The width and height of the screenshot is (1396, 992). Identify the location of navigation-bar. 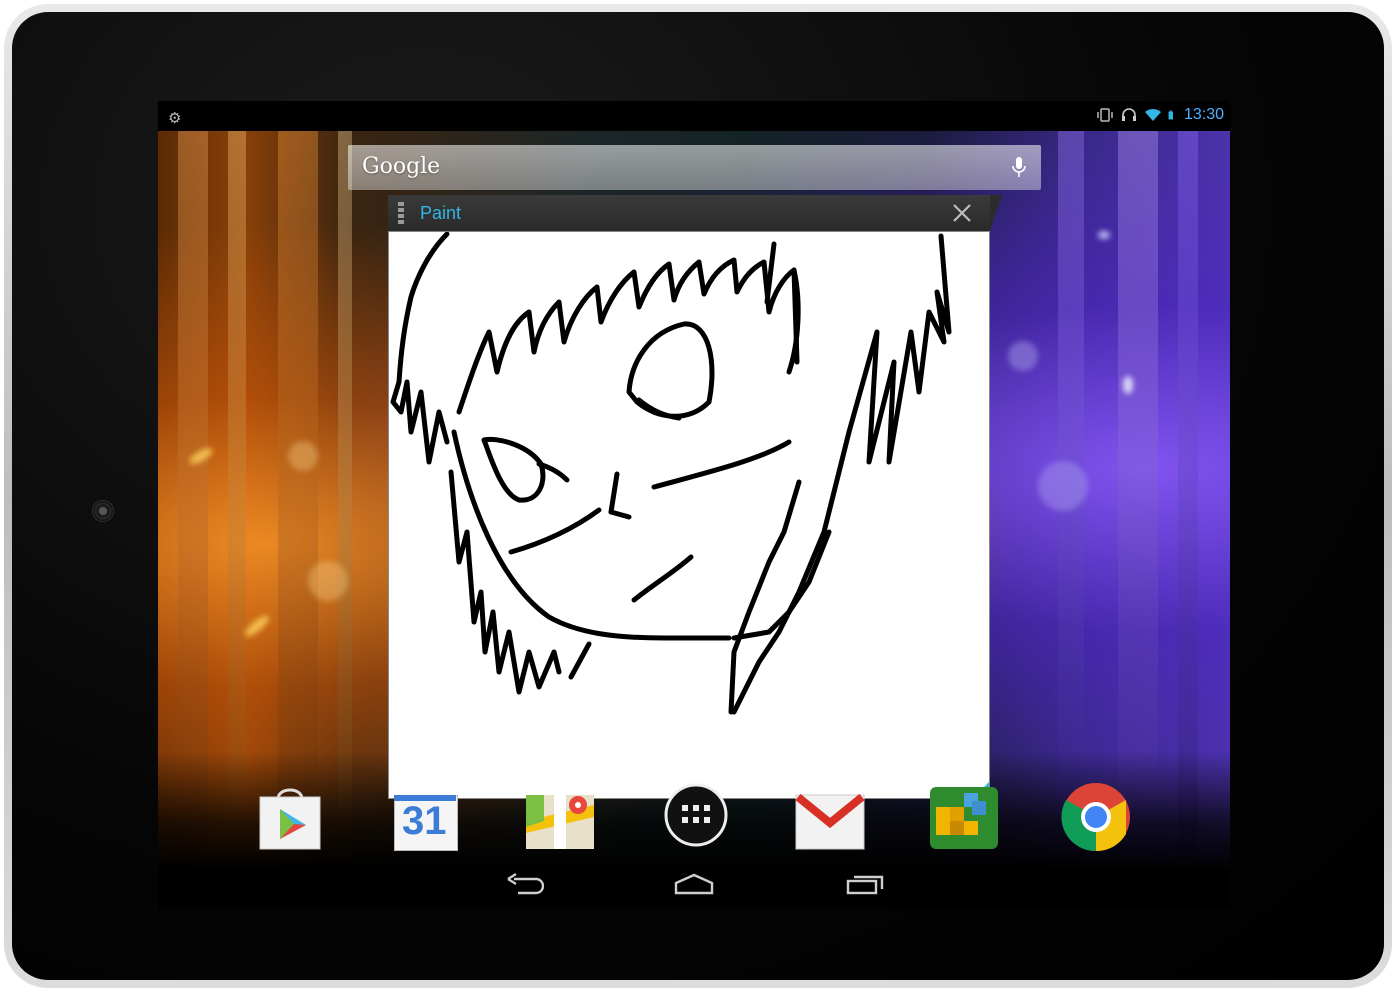
(694, 886).